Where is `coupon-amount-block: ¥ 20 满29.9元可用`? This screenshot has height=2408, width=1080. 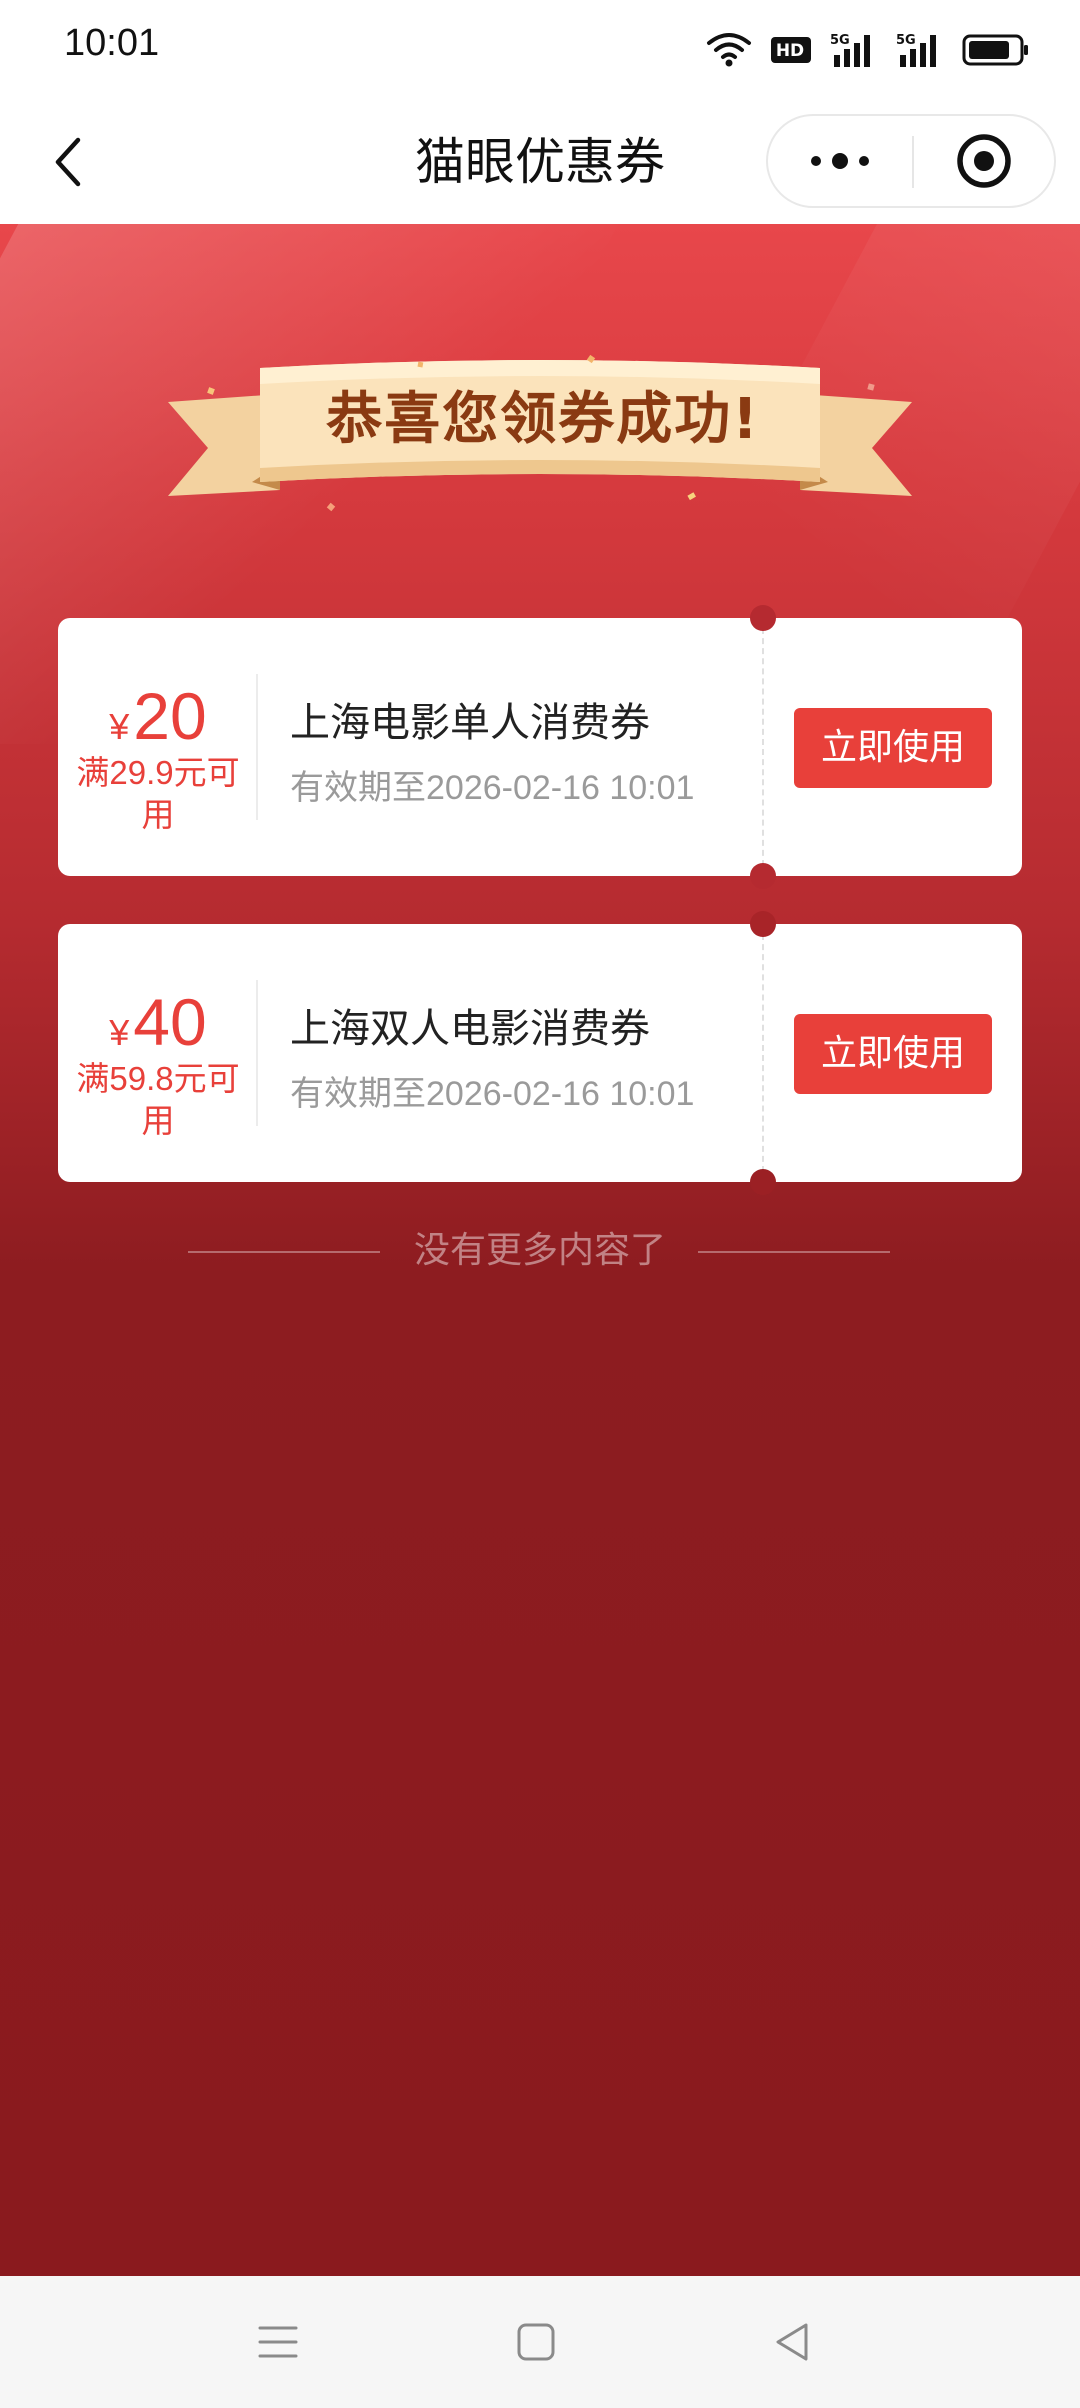 coupon-amount-block: ¥ 20 满29.9元可用 is located at coordinates (158, 747).